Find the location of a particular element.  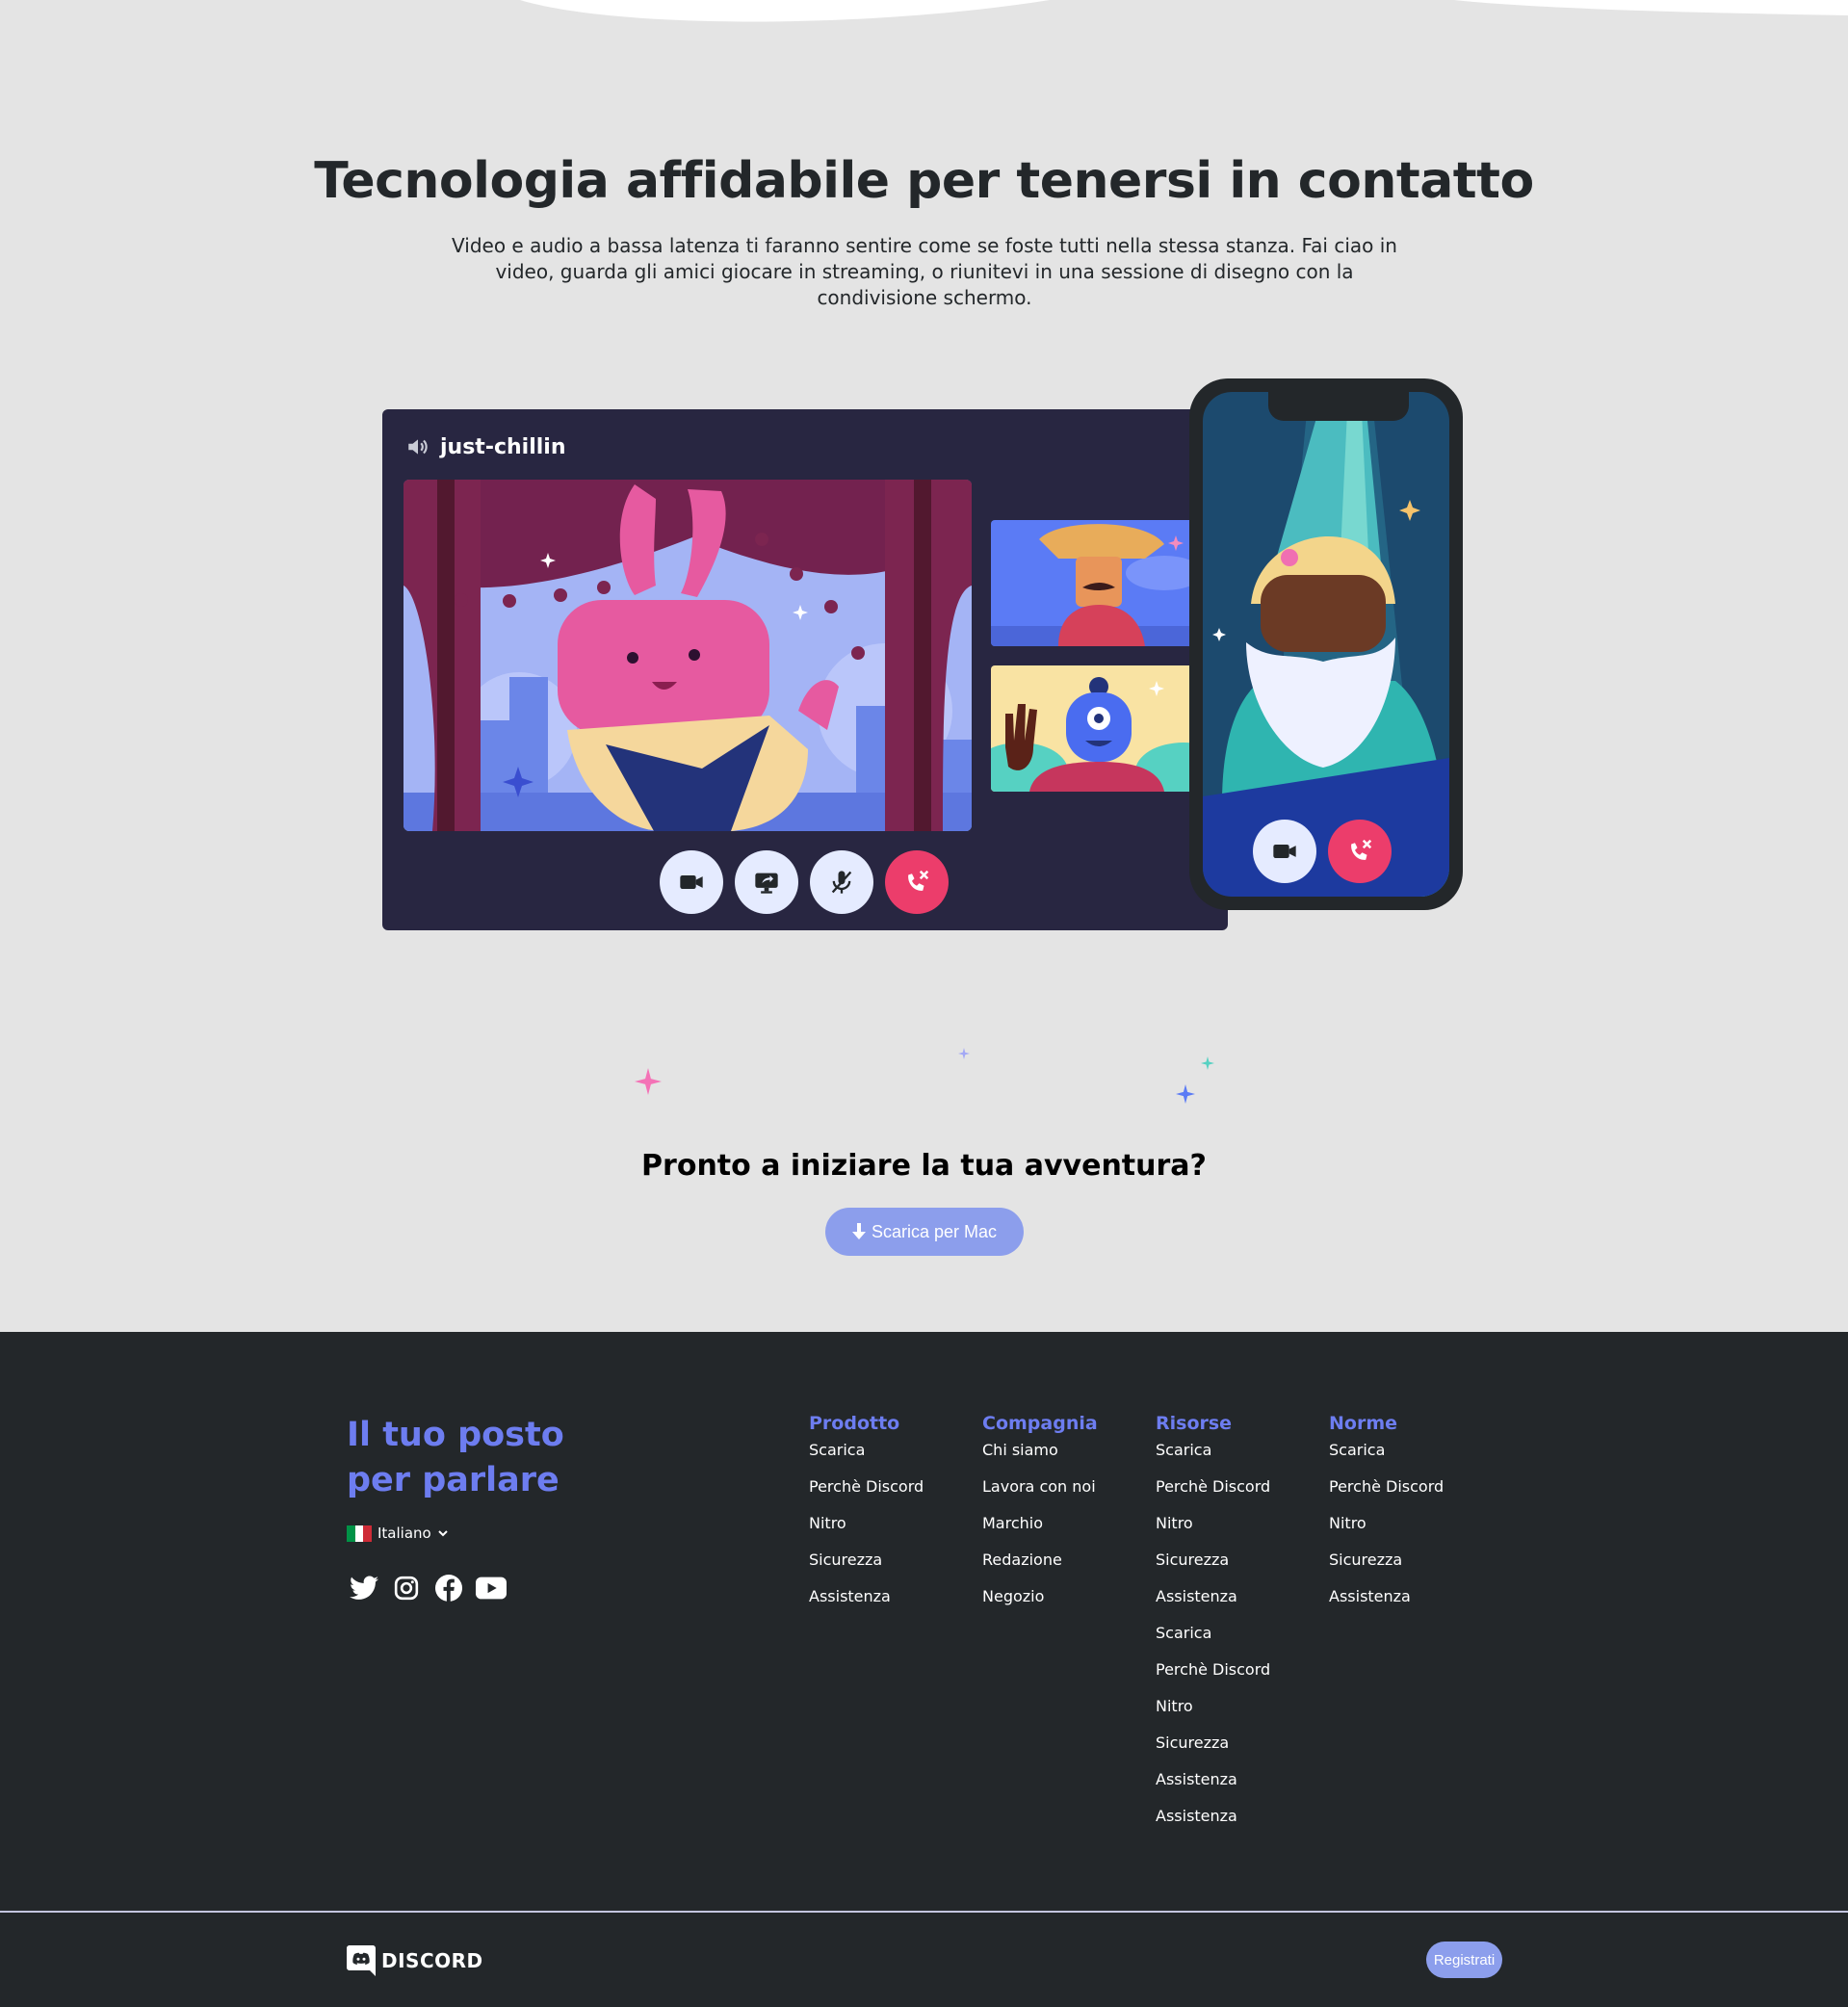

twitter-link is located at coordinates (364, 1588).